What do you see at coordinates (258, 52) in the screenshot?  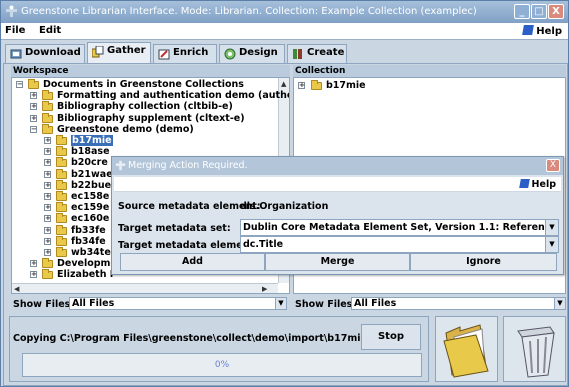 I see `tab-design-label: Design` at bounding box center [258, 52].